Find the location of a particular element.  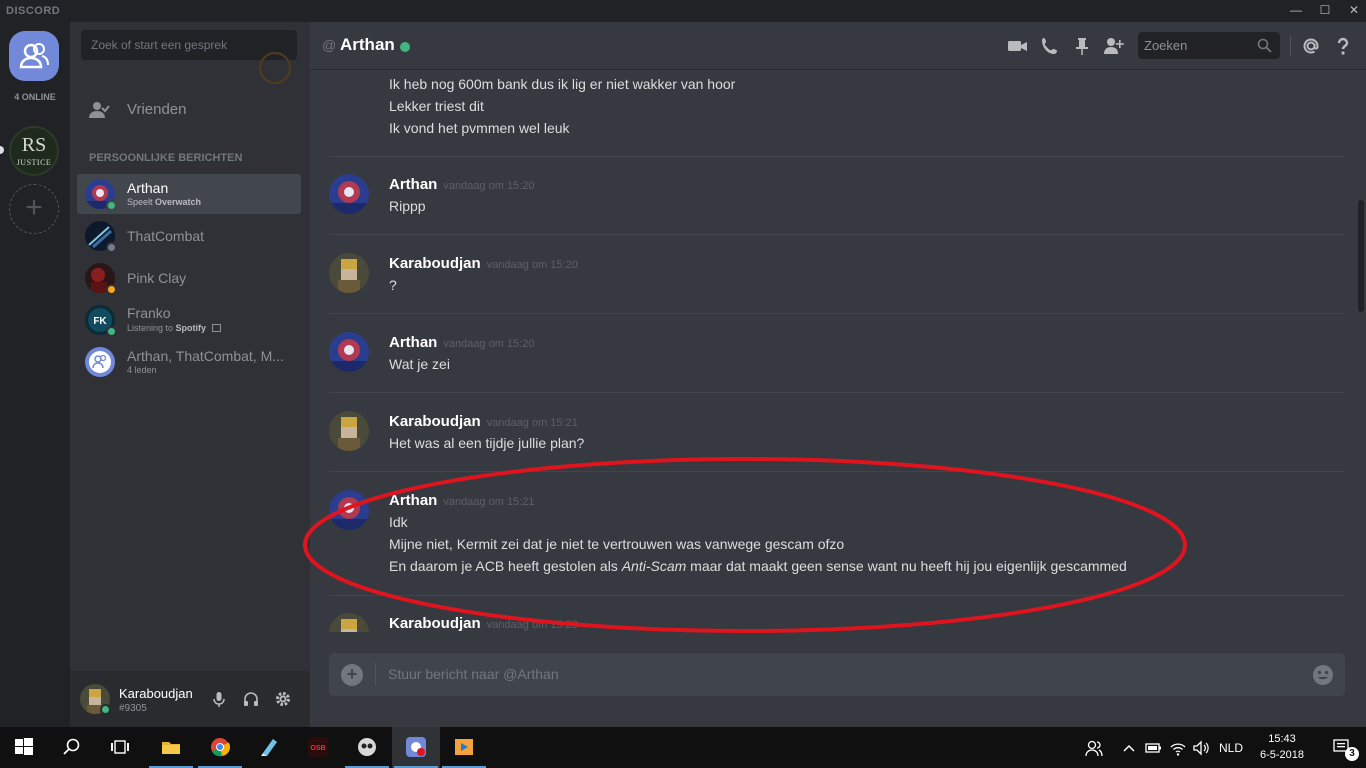

osbuddy-button: OSB is located at coordinates (318, 747).